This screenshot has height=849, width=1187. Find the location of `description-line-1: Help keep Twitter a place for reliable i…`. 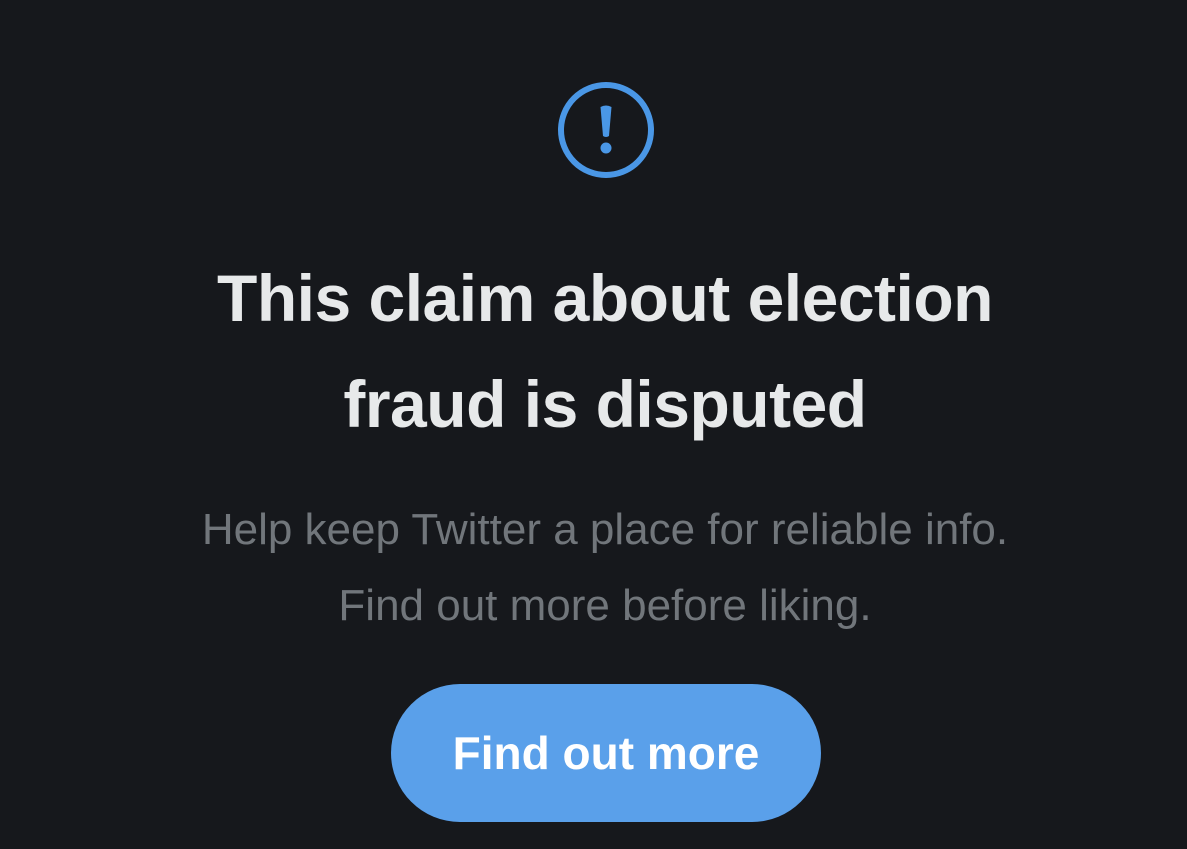

description-line-1: Help keep Twitter a place for reliable i… is located at coordinates (605, 529).